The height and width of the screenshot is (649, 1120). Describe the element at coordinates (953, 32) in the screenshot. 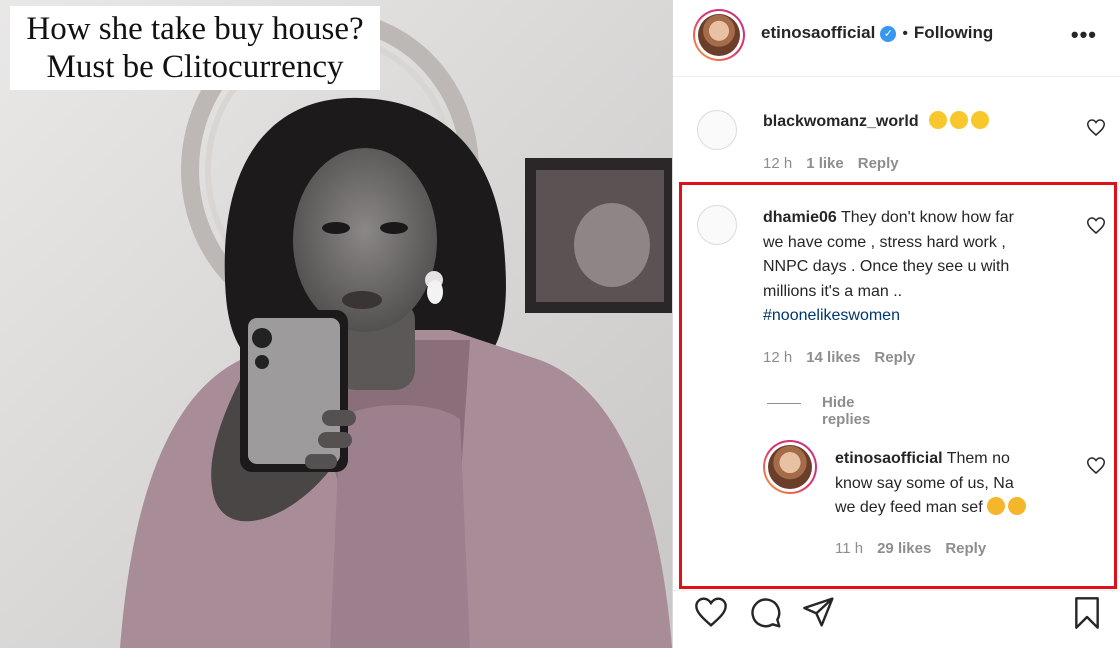

I see `following-button: Following` at that location.